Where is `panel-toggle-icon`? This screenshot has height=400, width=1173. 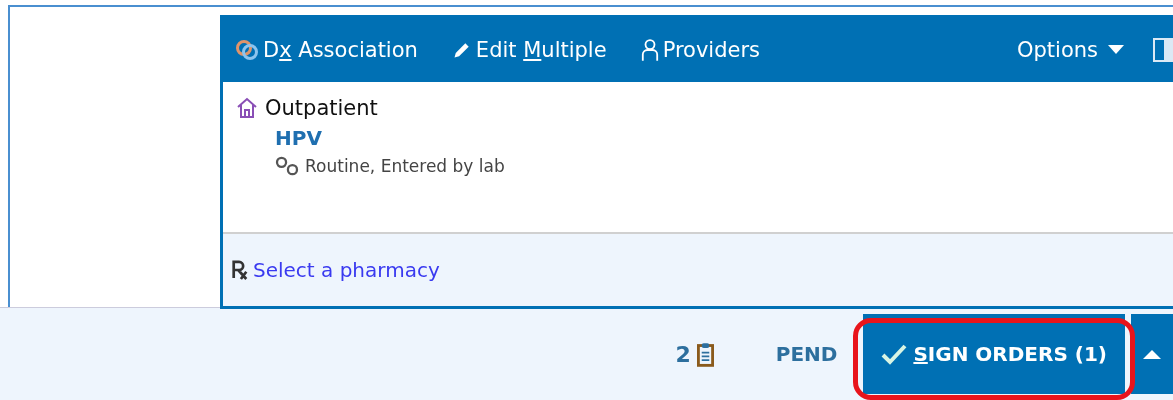
panel-toggle-icon is located at coordinates (1162, 50).